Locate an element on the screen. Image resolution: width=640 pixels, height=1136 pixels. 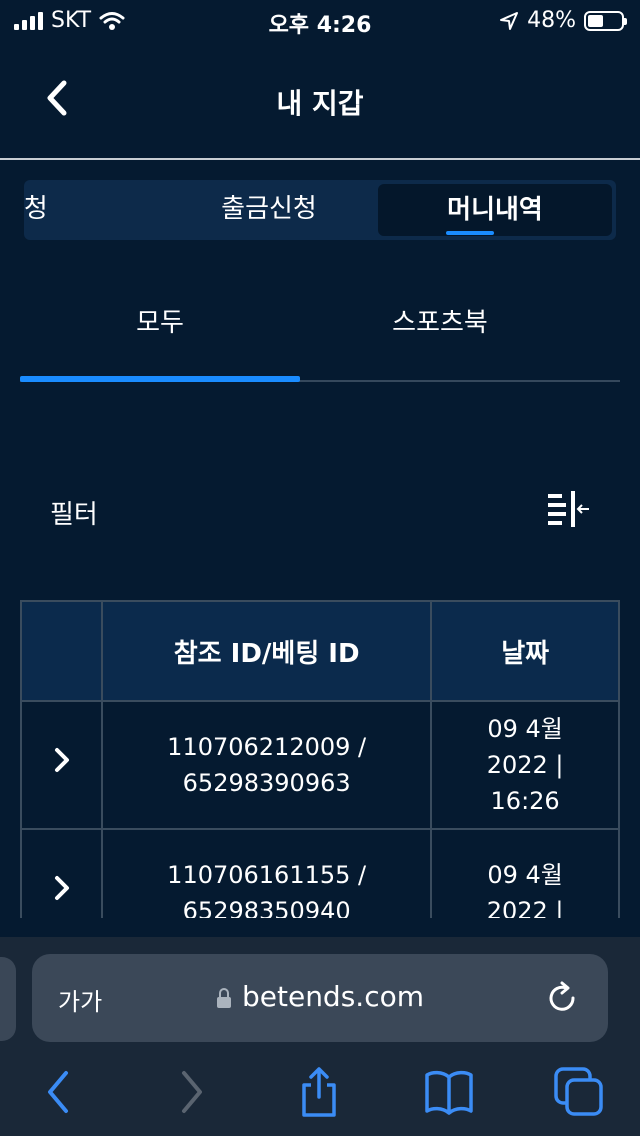
previous-tab-pill is located at coordinates (8, 999).